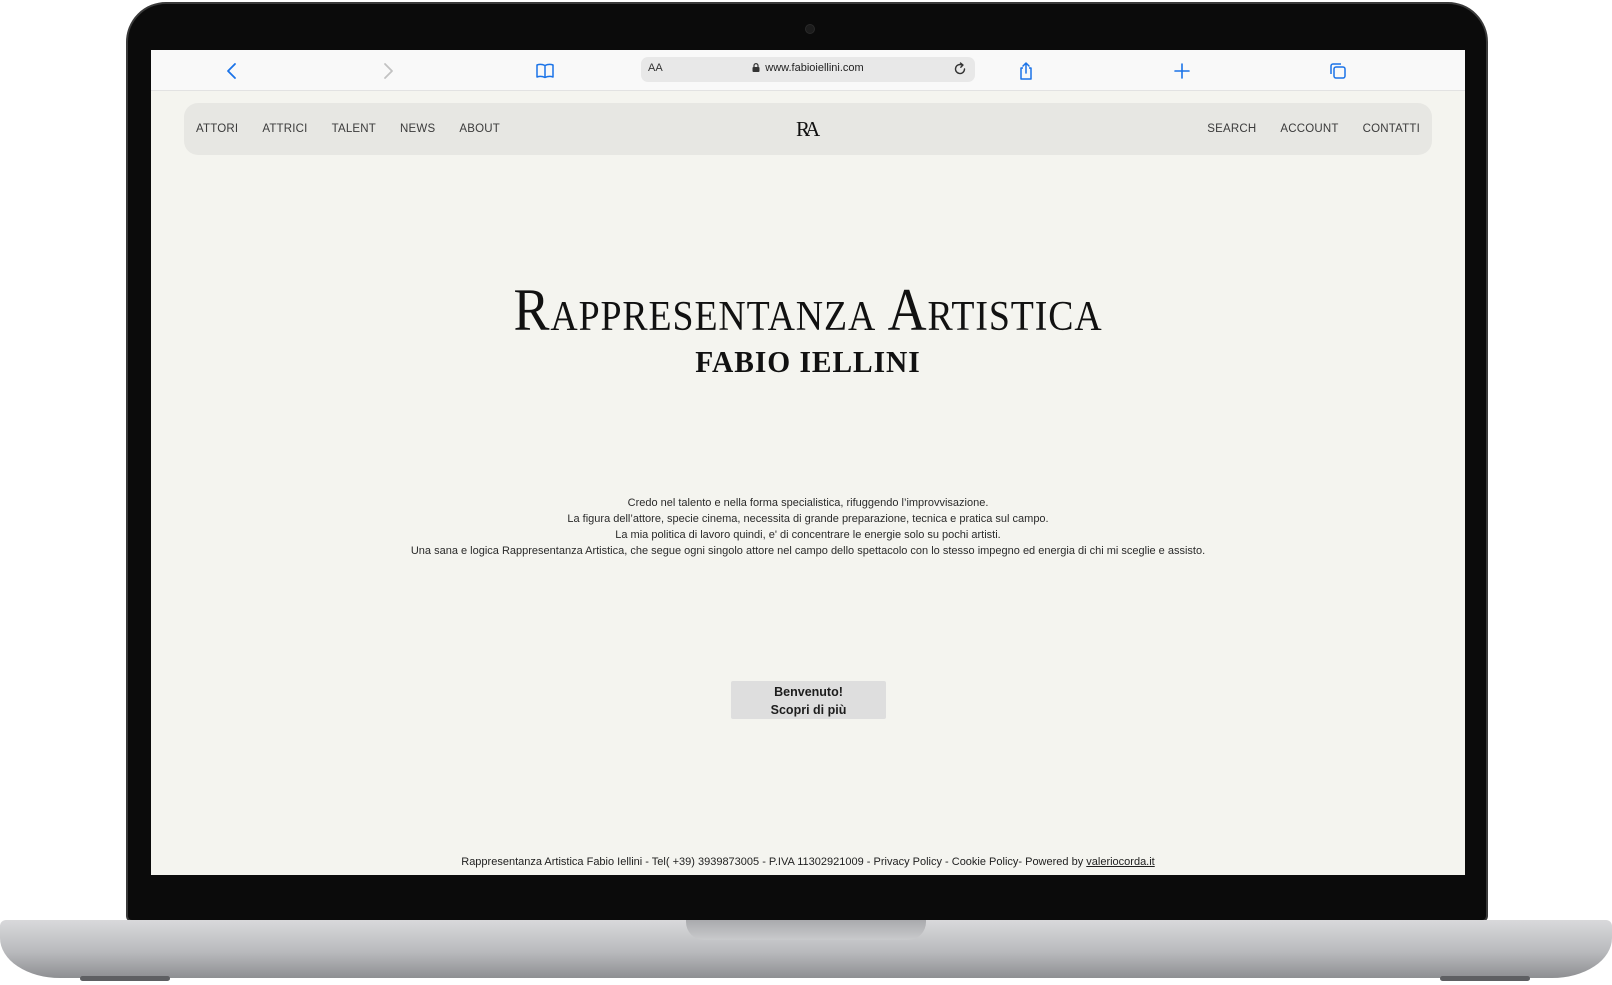  I want to click on hero-title: Rappresentanza Artistica, so click(808, 310).